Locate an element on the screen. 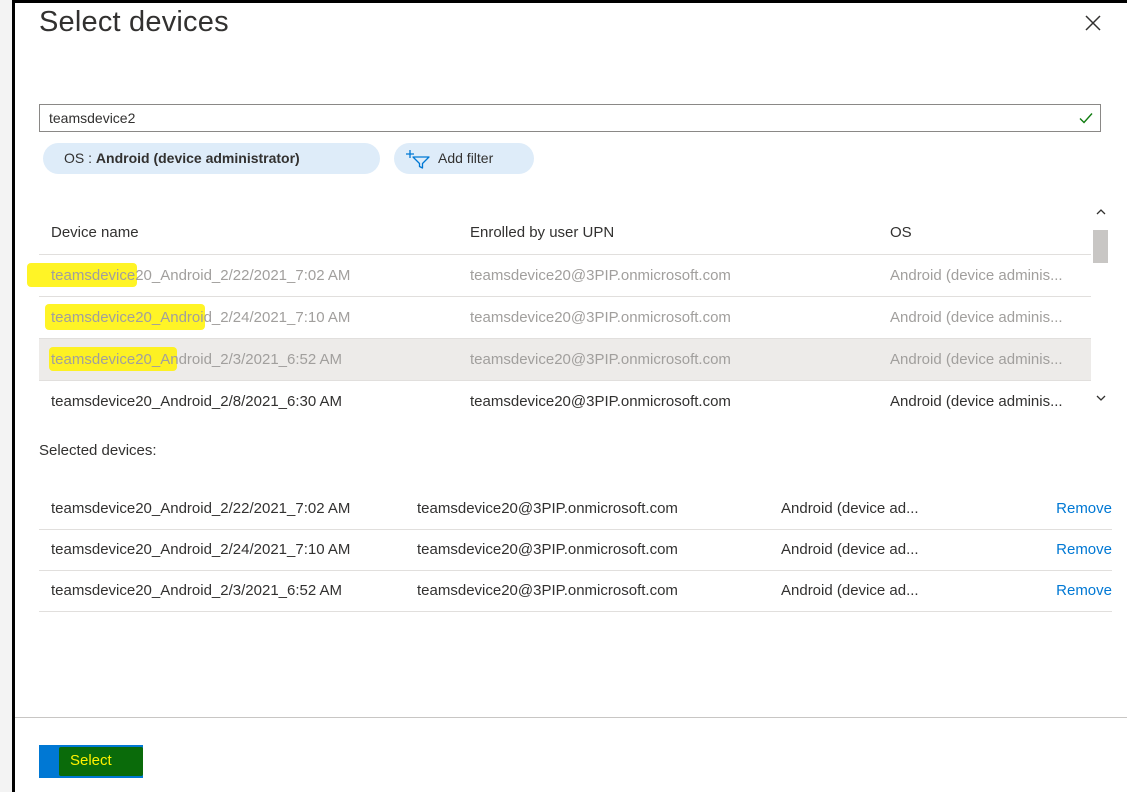 The height and width of the screenshot is (792, 1127). add-filter-button: Add filter is located at coordinates (464, 158).